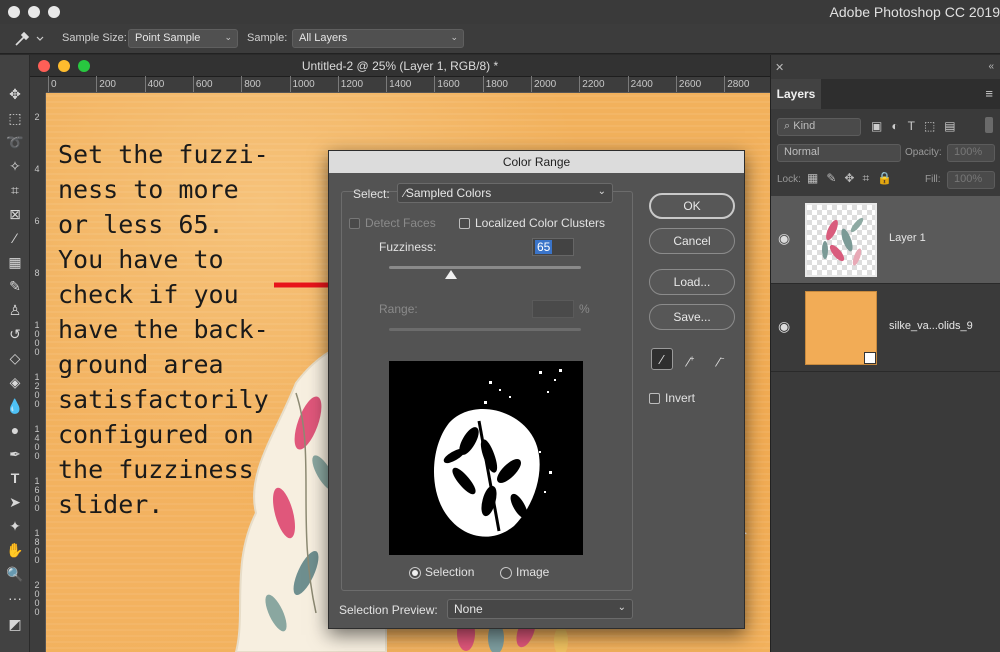 This screenshot has width=1000, height=652. Describe the element at coordinates (38, 85) in the screenshot. I see `ruler-corner` at that location.